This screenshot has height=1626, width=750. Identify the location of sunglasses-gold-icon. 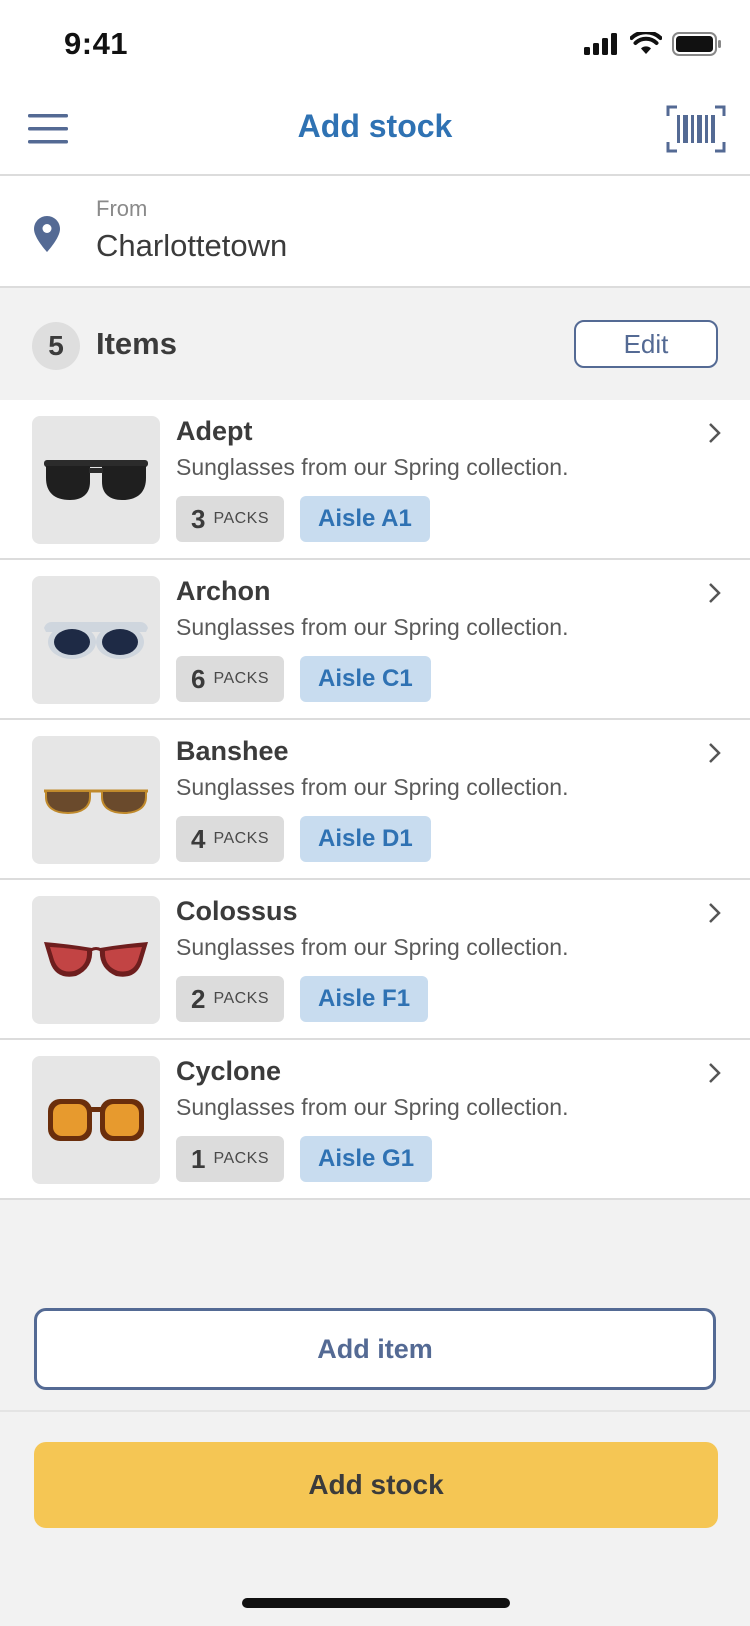
(96, 802).